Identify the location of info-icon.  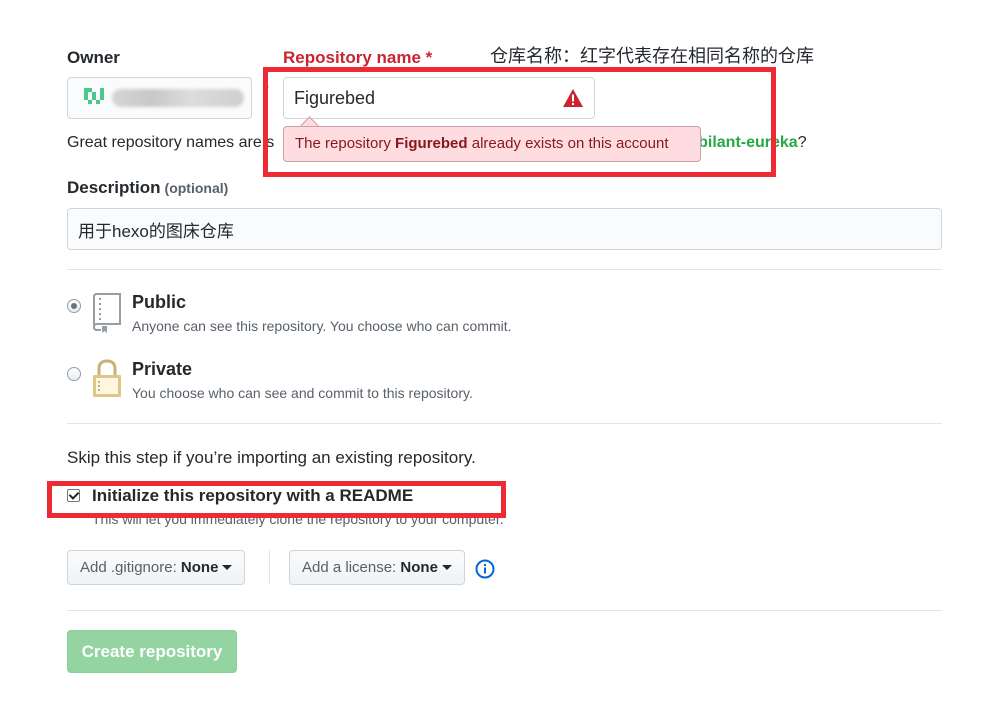
(485, 569).